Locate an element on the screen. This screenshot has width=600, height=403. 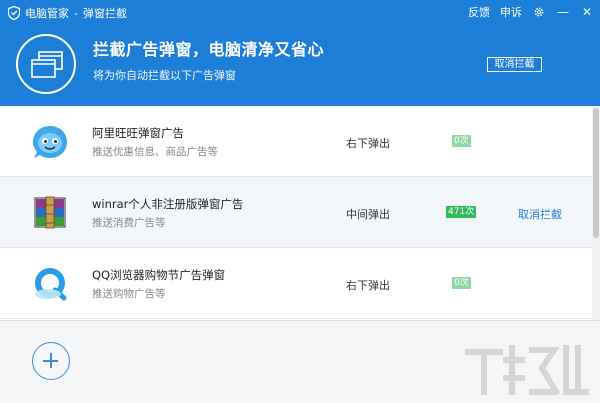
scrollbar-thumb is located at coordinates (596, 173).